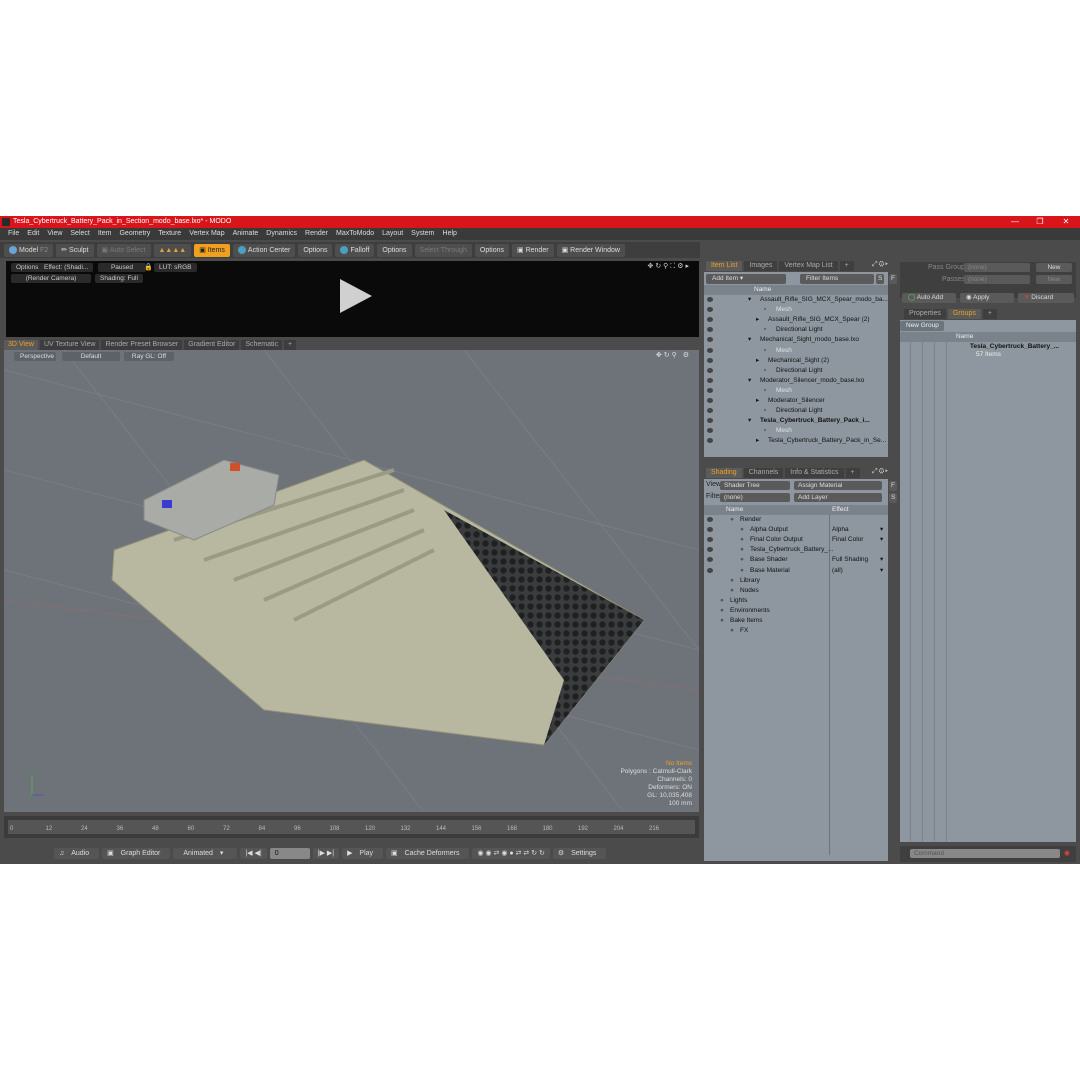 This screenshot has width=1080, height=1080. What do you see at coordinates (925, 314) in the screenshot?
I see `panel-tab: Properties` at bounding box center [925, 314].